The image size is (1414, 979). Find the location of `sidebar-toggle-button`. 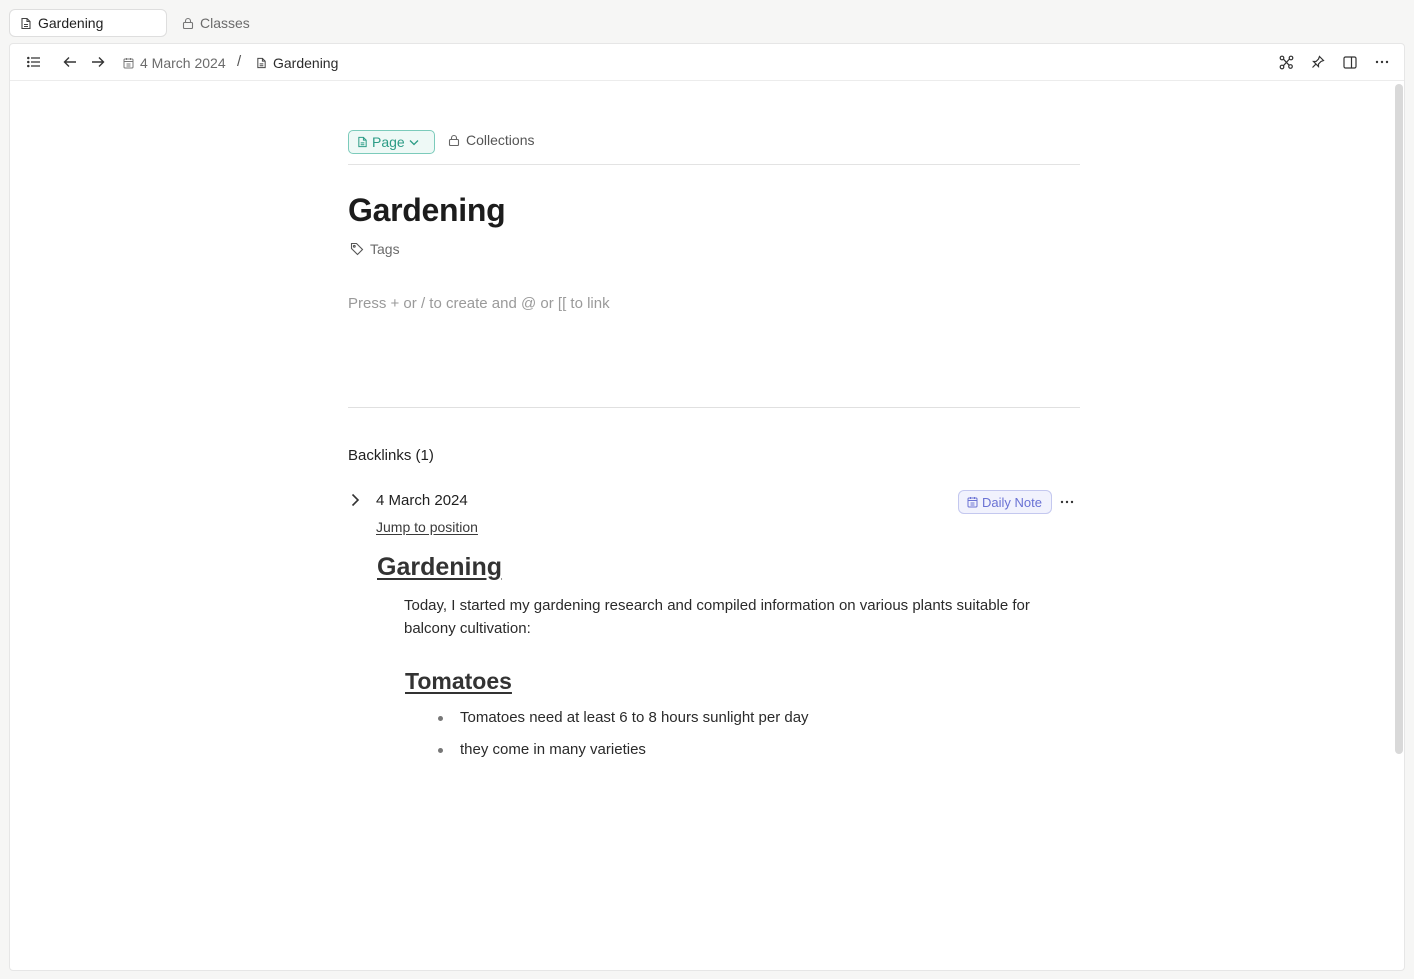

sidebar-toggle-button is located at coordinates (1350, 62).